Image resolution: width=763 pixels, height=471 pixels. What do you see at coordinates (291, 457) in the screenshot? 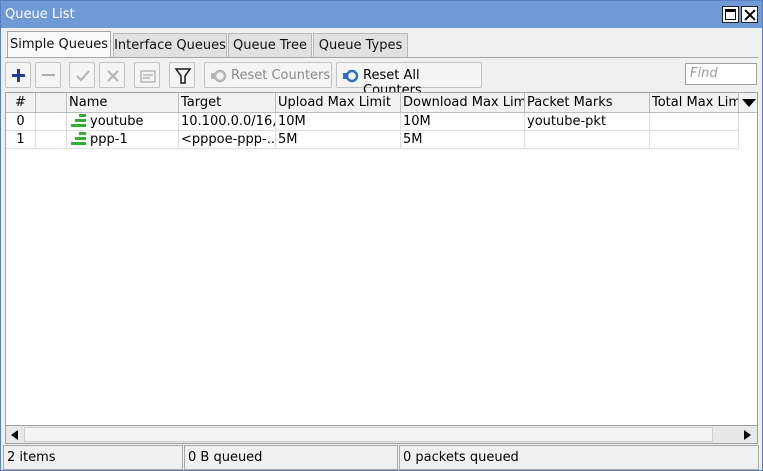
I see `status-bytes-queued: 0 B queued` at bounding box center [291, 457].